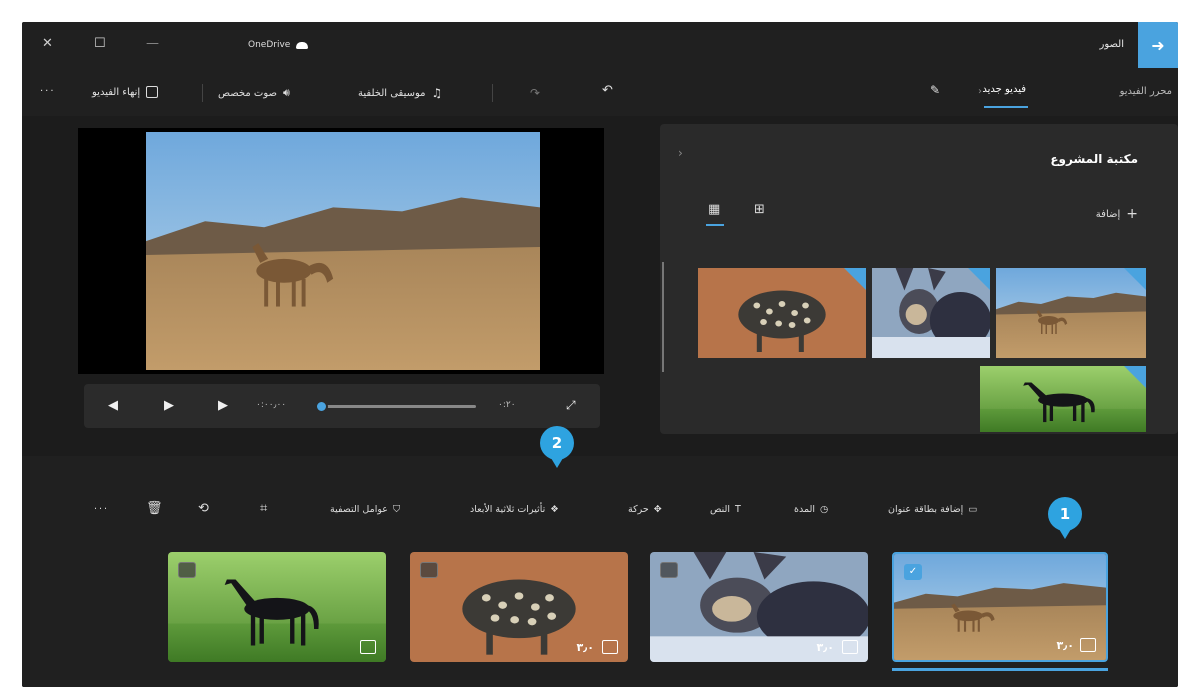 This screenshot has width=1193, height=687. I want to click on back-button: ➜, so click(1158, 45).